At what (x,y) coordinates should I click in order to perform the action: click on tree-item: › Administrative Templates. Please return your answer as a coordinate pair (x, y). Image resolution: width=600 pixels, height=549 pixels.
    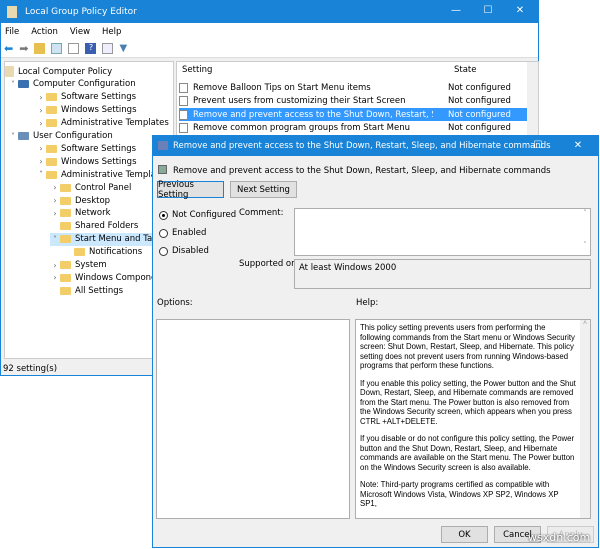
    Looking at the image, I should click on (102, 123).